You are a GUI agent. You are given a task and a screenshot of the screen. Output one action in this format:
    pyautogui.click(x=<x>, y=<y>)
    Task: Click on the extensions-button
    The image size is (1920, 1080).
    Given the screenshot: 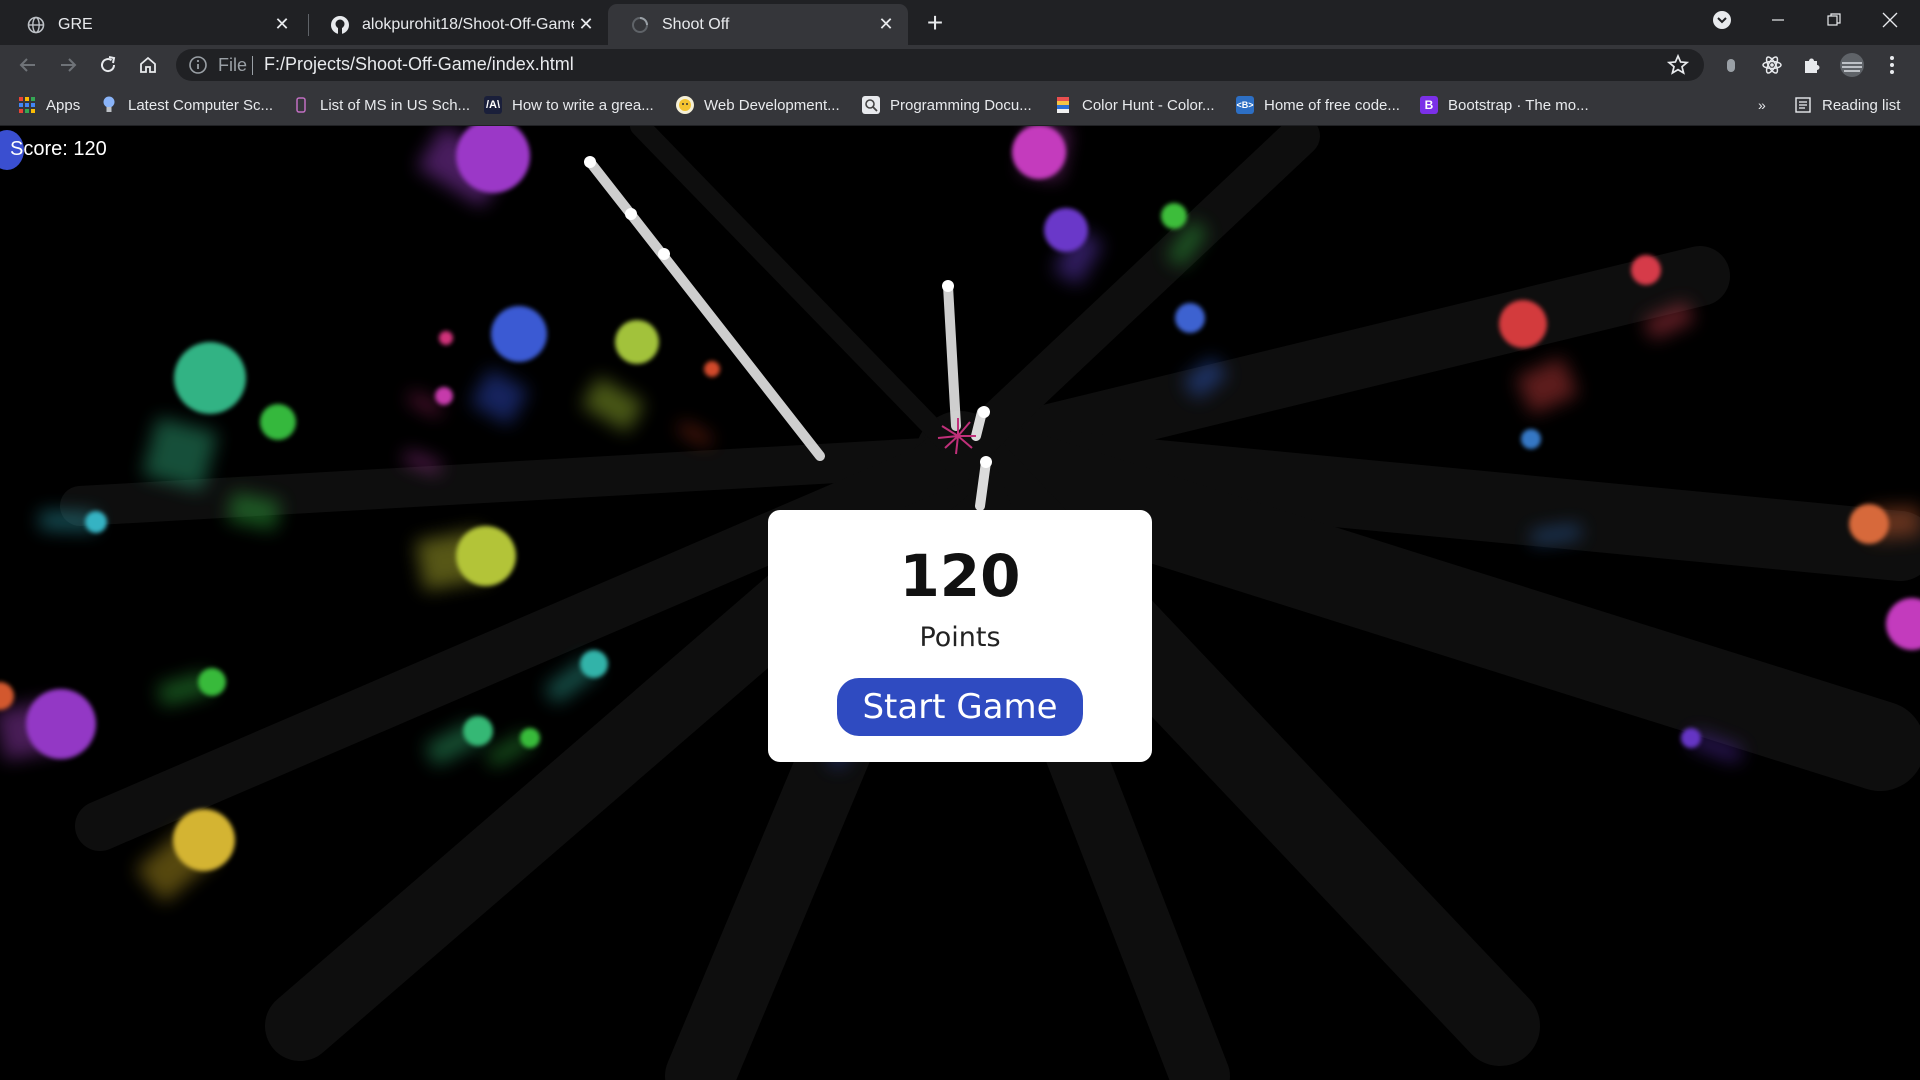 What is the action you would take?
    pyautogui.click(x=1812, y=65)
    